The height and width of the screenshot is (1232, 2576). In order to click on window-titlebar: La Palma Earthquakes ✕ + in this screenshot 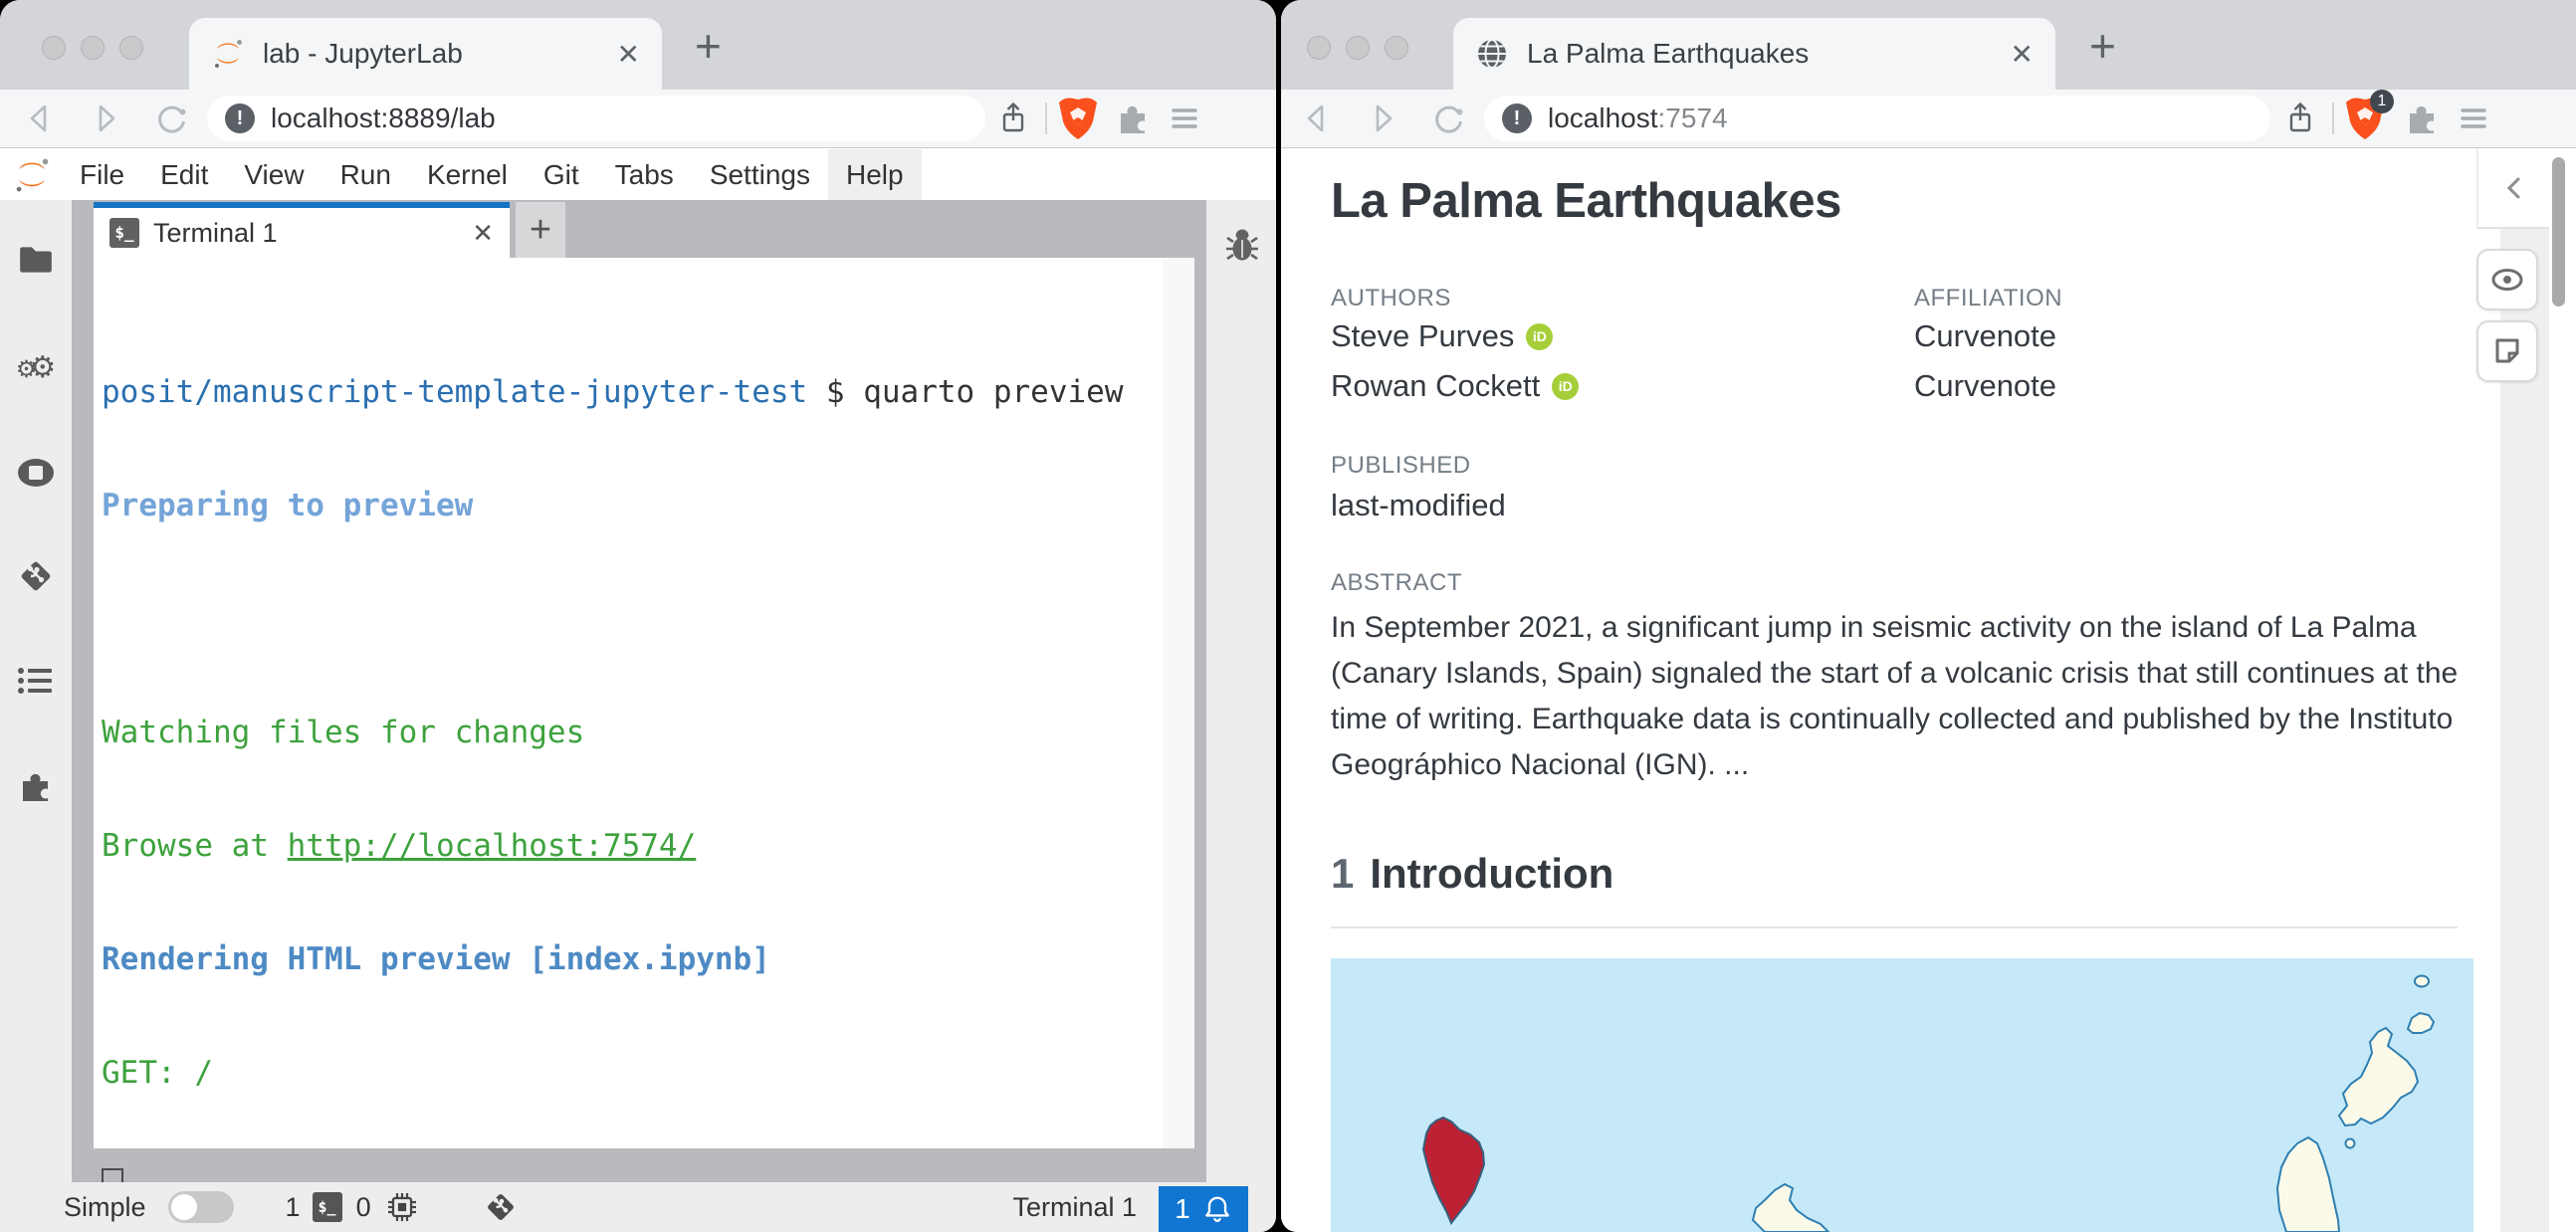, I will do `click(1928, 45)`.